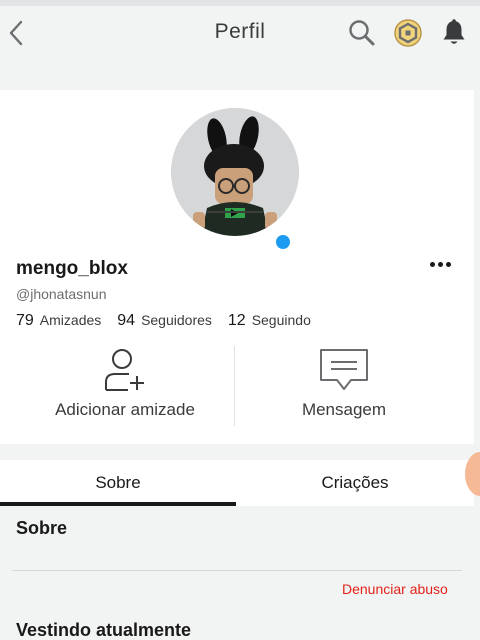 This screenshot has width=480, height=640. What do you see at coordinates (283, 242) in the screenshot?
I see `online-status-indicator` at bounding box center [283, 242].